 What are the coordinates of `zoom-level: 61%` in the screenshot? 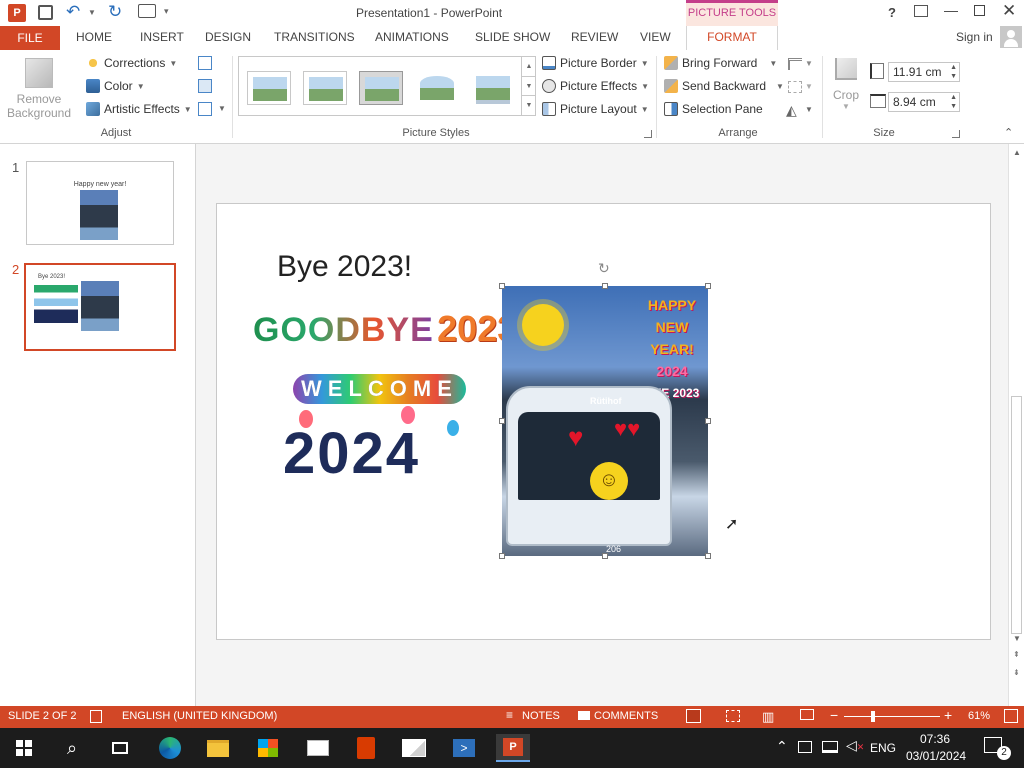 It's located at (979, 716).